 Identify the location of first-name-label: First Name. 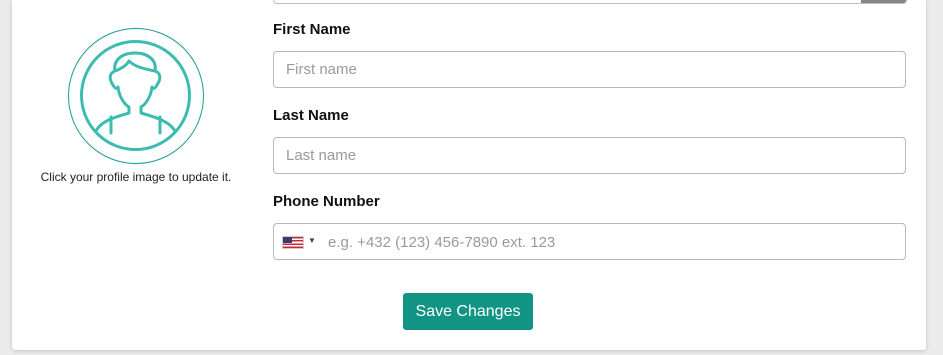
(312, 29).